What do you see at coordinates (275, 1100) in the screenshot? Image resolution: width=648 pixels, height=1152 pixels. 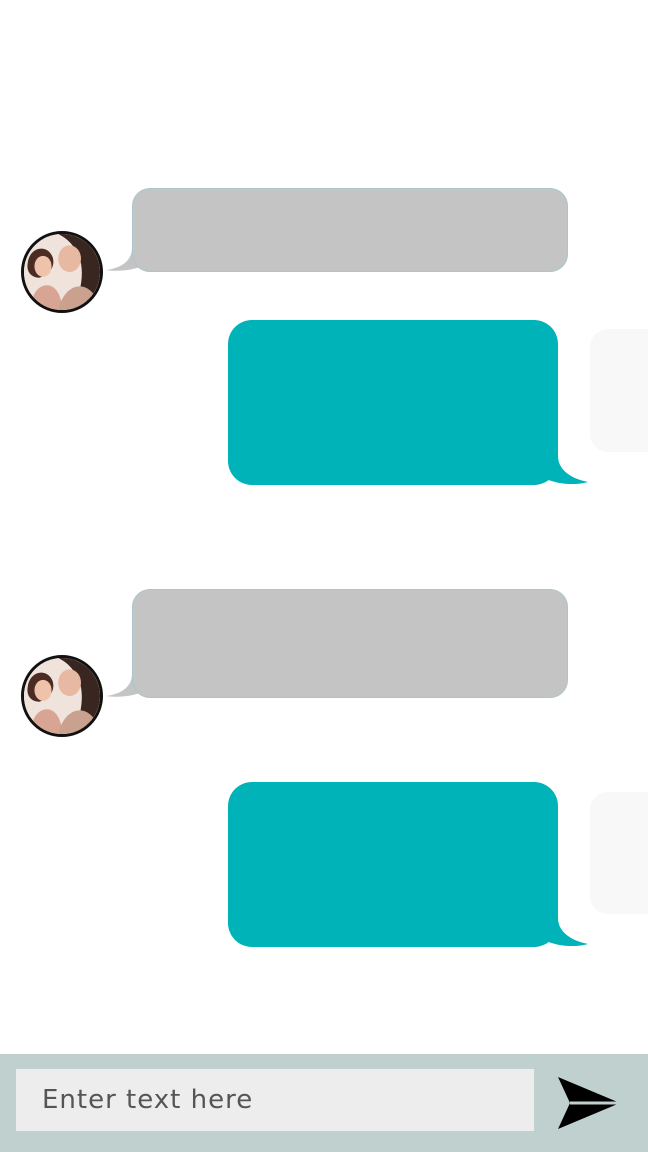 I see `message-input` at bounding box center [275, 1100].